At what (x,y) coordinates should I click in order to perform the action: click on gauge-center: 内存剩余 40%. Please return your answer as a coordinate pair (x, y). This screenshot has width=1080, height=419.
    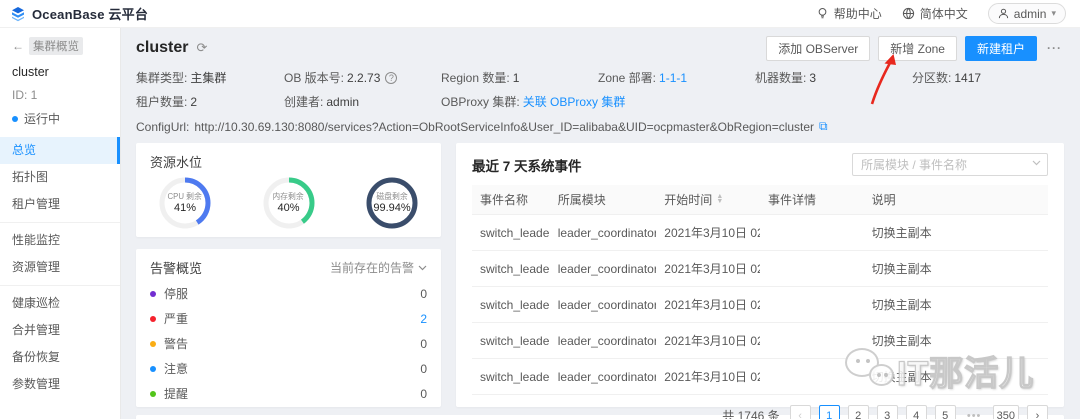
    Looking at the image, I should click on (289, 203).